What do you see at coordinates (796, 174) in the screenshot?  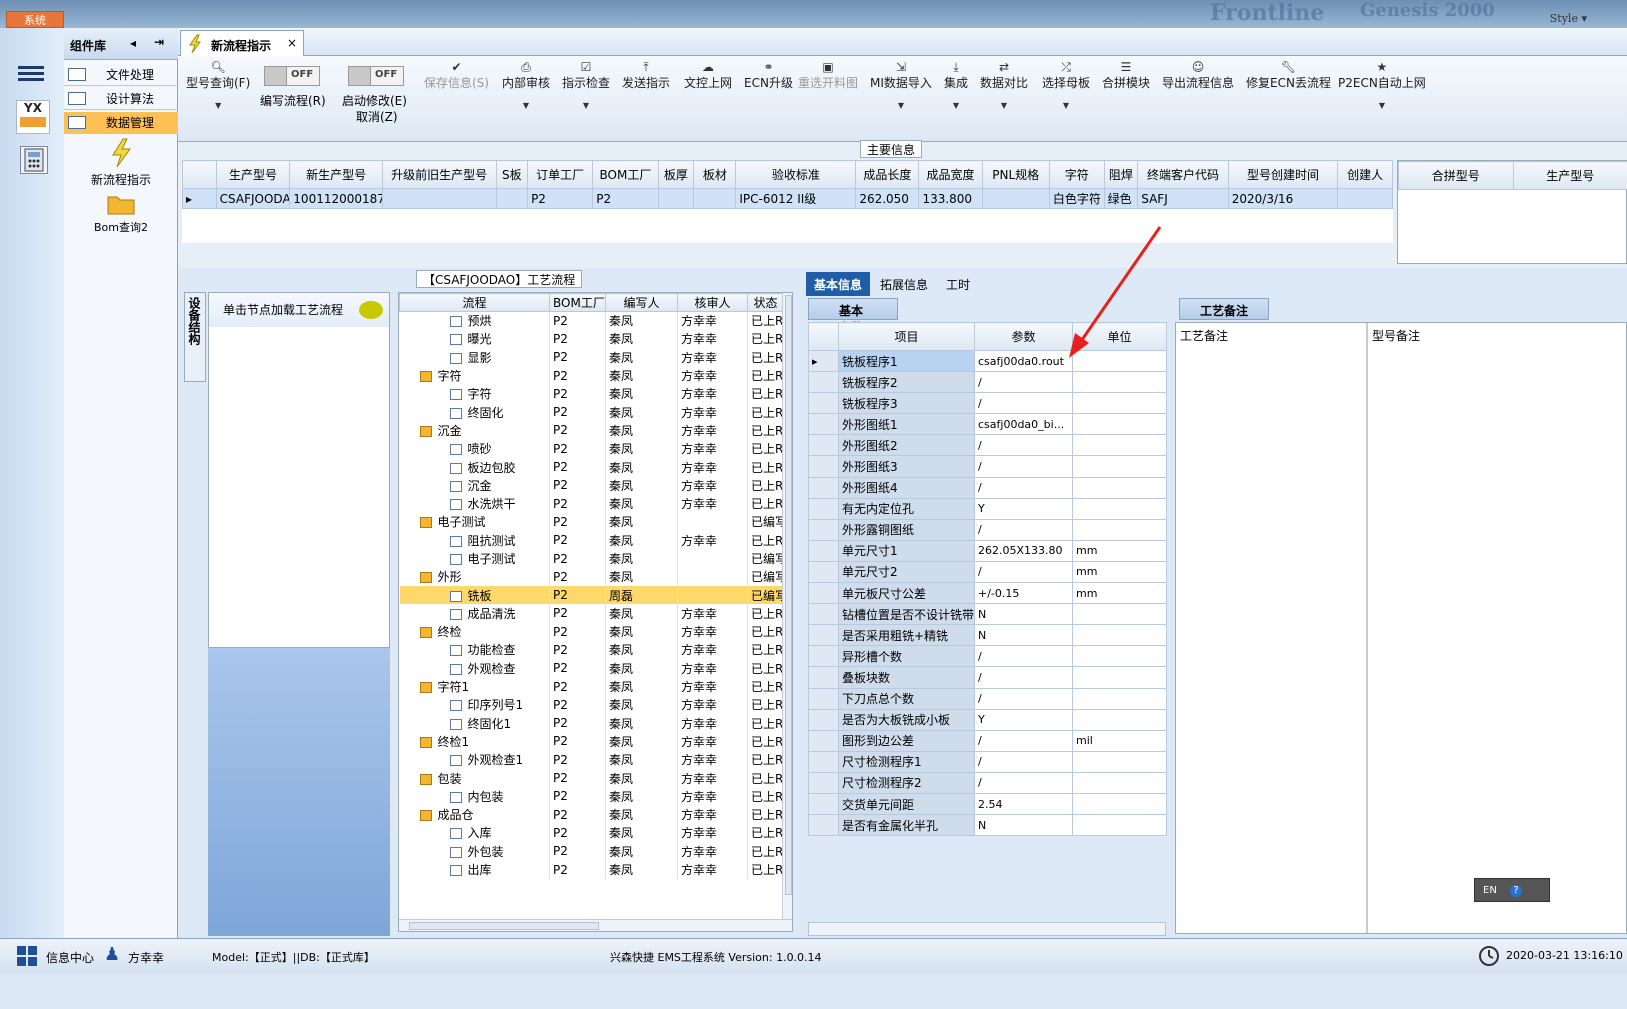 I see `main-info-column-header: 验收标准` at bounding box center [796, 174].